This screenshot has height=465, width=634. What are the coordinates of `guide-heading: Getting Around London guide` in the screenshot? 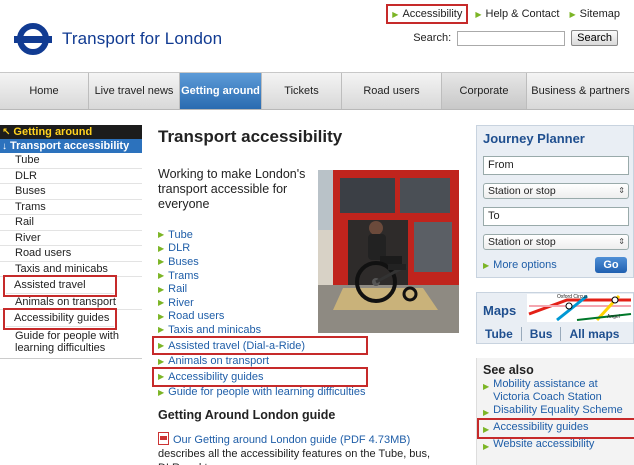 It's located at (247, 415).